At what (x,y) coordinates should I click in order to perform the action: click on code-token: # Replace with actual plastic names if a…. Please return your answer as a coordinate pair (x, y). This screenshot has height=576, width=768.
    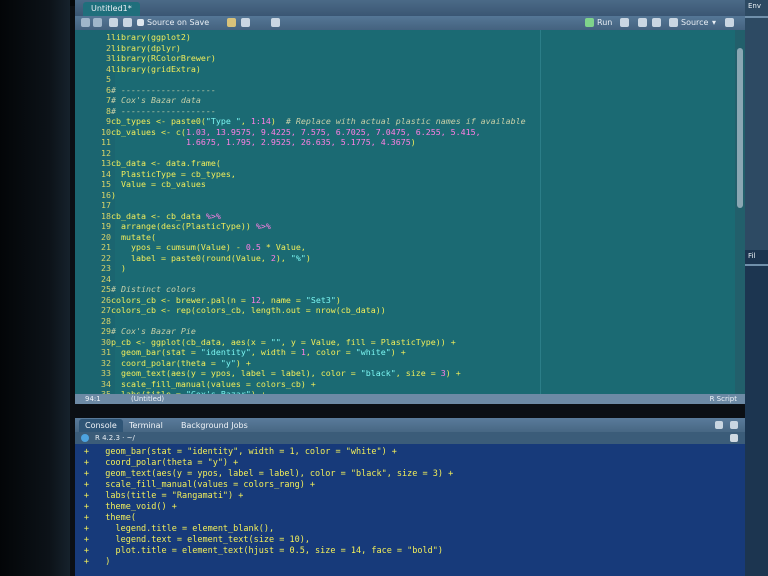
    Looking at the image, I should click on (405, 121).